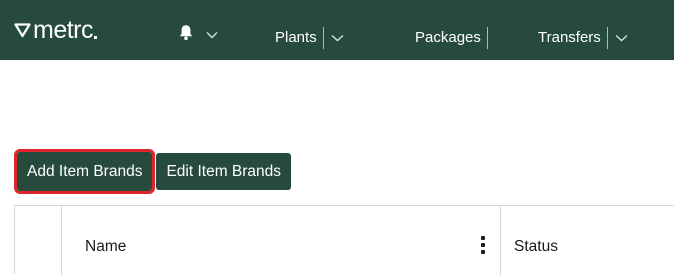 This screenshot has width=674, height=275. Describe the element at coordinates (106, 246) in the screenshot. I see `column-header-label: Name` at that location.